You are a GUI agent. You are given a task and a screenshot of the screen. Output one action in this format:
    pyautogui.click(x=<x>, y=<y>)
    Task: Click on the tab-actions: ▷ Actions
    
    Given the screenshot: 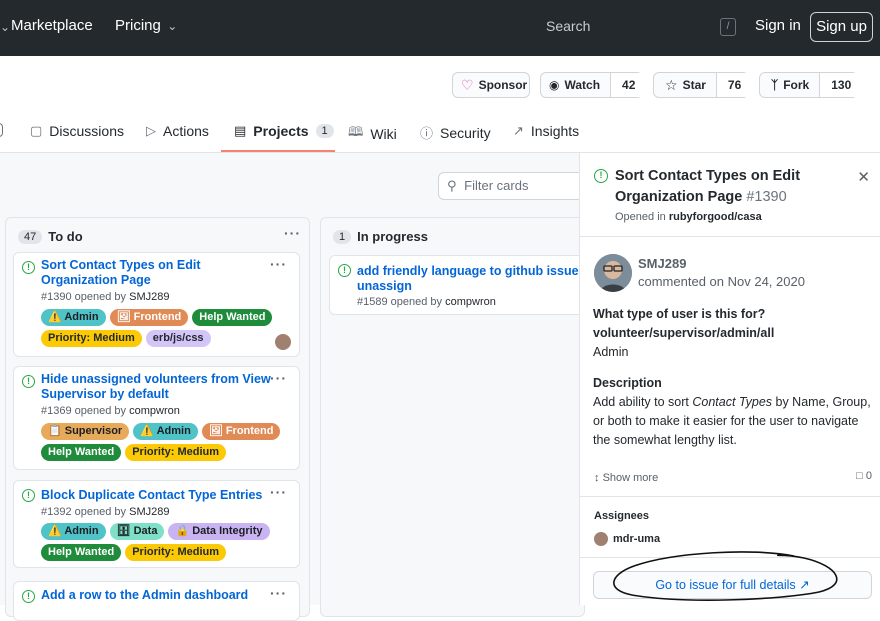 What is the action you would take?
    pyautogui.click(x=177, y=131)
    